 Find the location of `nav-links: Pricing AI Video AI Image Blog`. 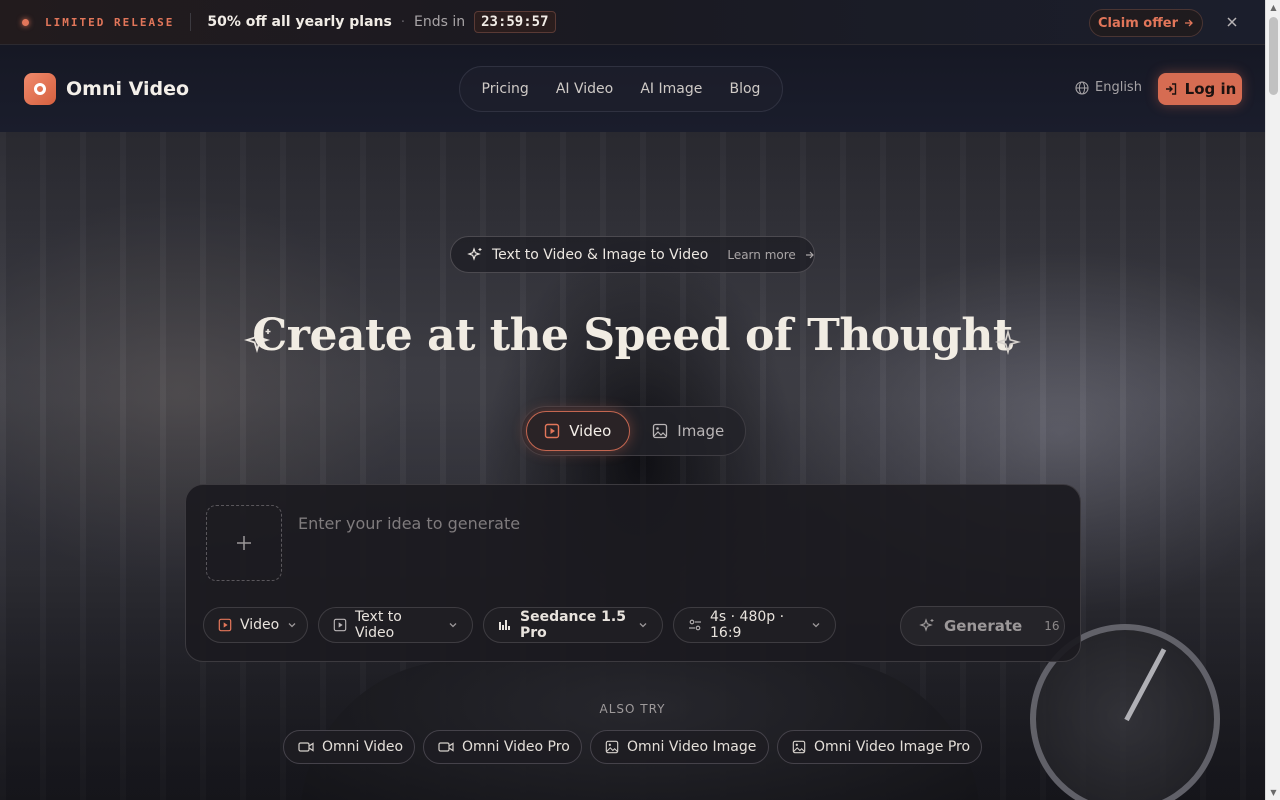

nav-links: Pricing AI Video AI Image Blog is located at coordinates (621, 89).